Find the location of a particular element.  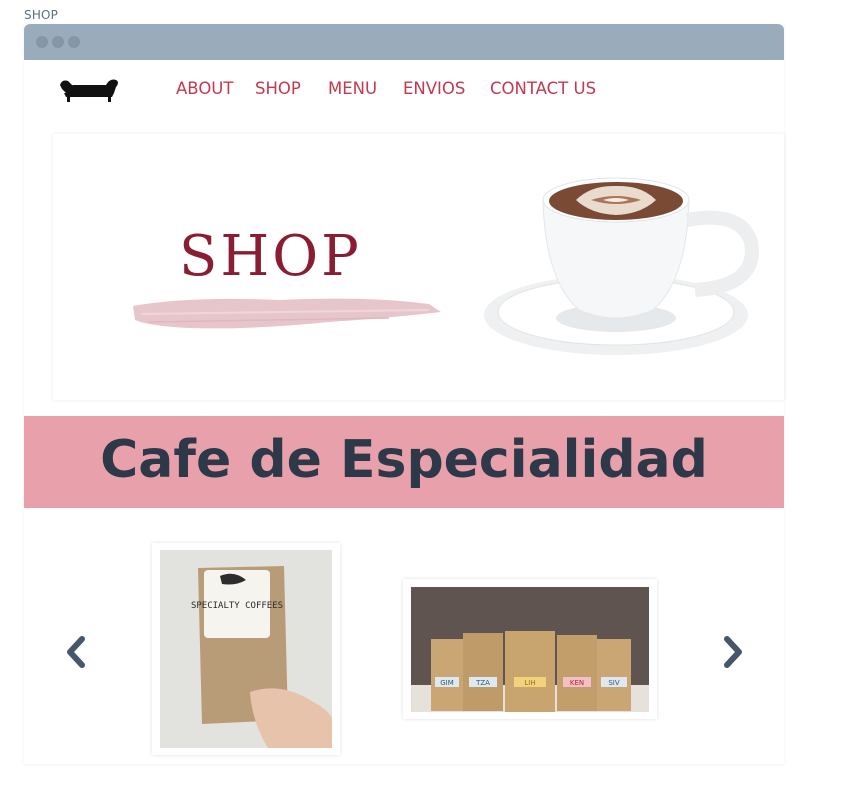

nav-link-shop: SHOP is located at coordinates (278, 88).